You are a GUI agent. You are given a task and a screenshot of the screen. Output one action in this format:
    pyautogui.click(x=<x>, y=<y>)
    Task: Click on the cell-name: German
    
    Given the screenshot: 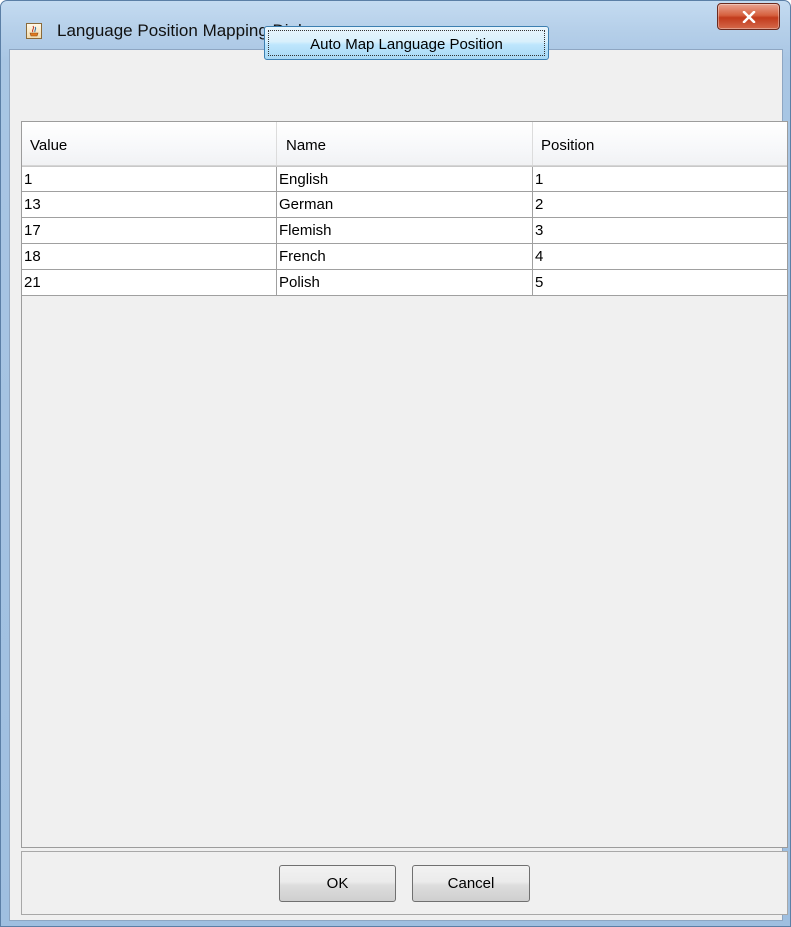 What is the action you would take?
    pyautogui.click(x=405, y=204)
    